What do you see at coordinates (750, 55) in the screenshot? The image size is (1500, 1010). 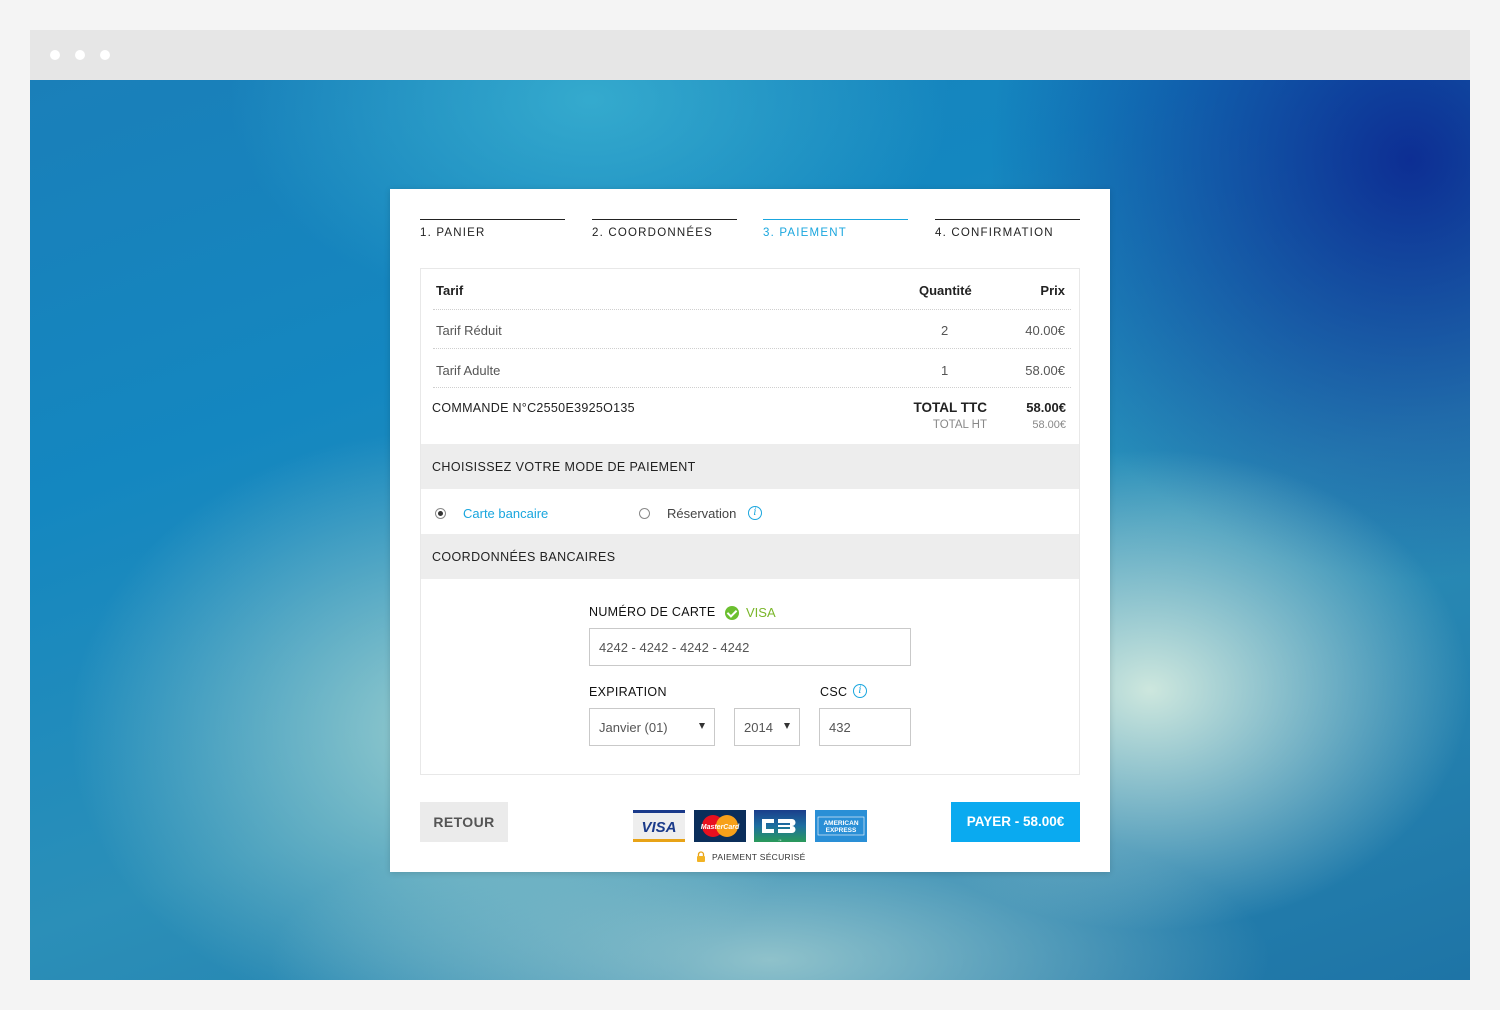 I see `browser-title-bar` at bounding box center [750, 55].